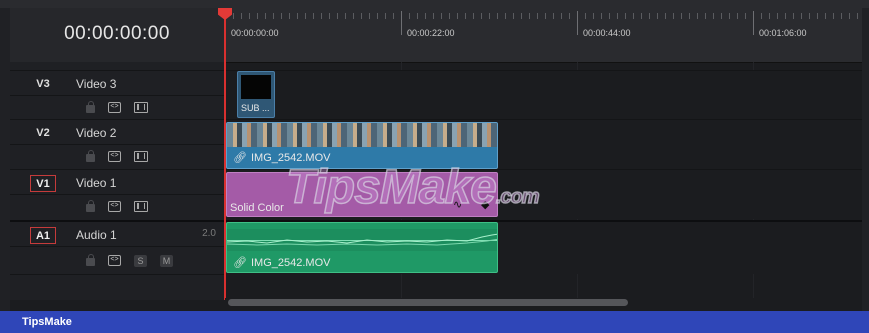 This screenshot has width=869, height=333. Describe the element at coordinates (96, 183) in the screenshot. I see `track-name-v1: Video 1` at that location.